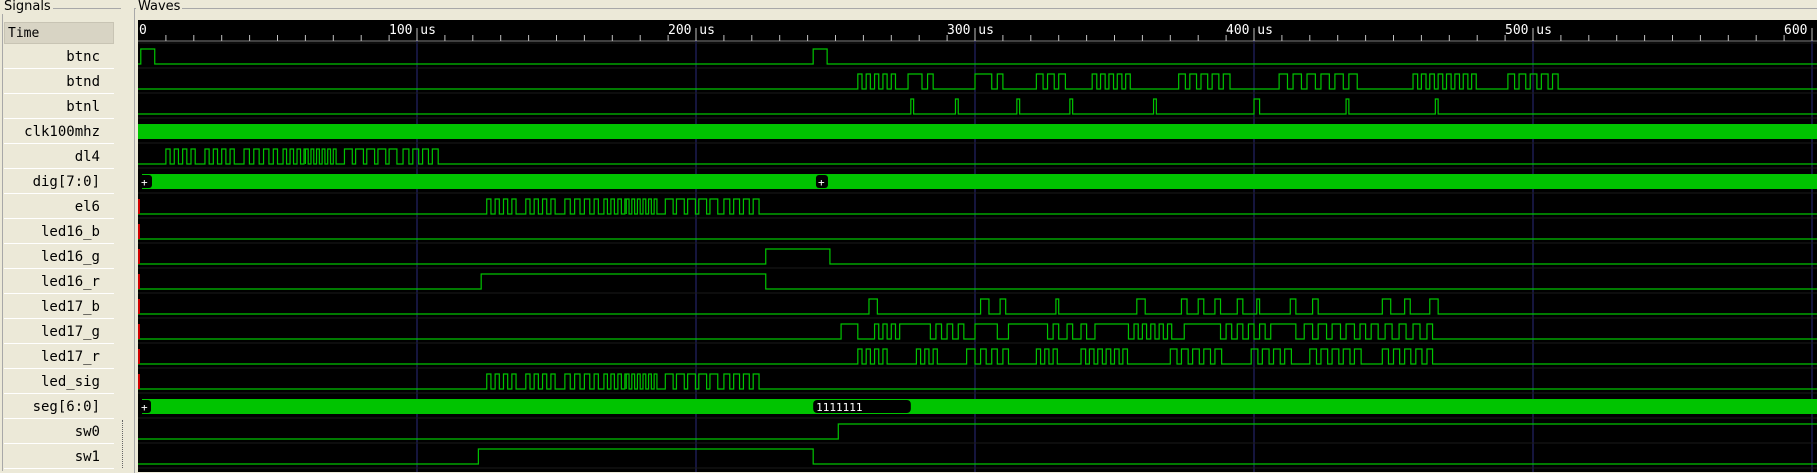  What do you see at coordinates (1528, 30) in the screenshot?
I see `time-tick-label: 500 us` at bounding box center [1528, 30].